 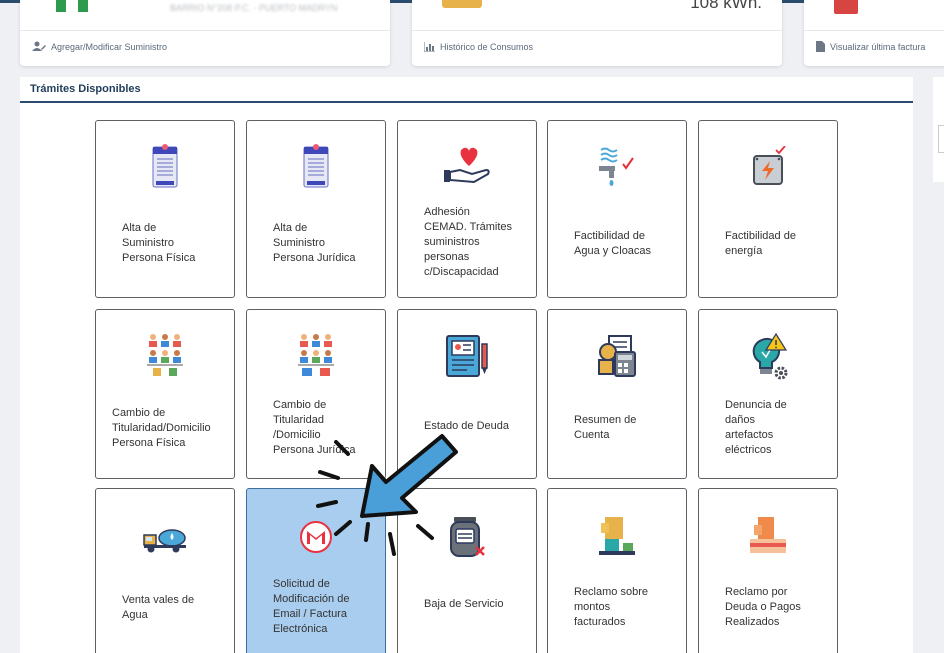 What do you see at coordinates (768, 535) in the screenshot?
I see `payment-icon` at bounding box center [768, 535].